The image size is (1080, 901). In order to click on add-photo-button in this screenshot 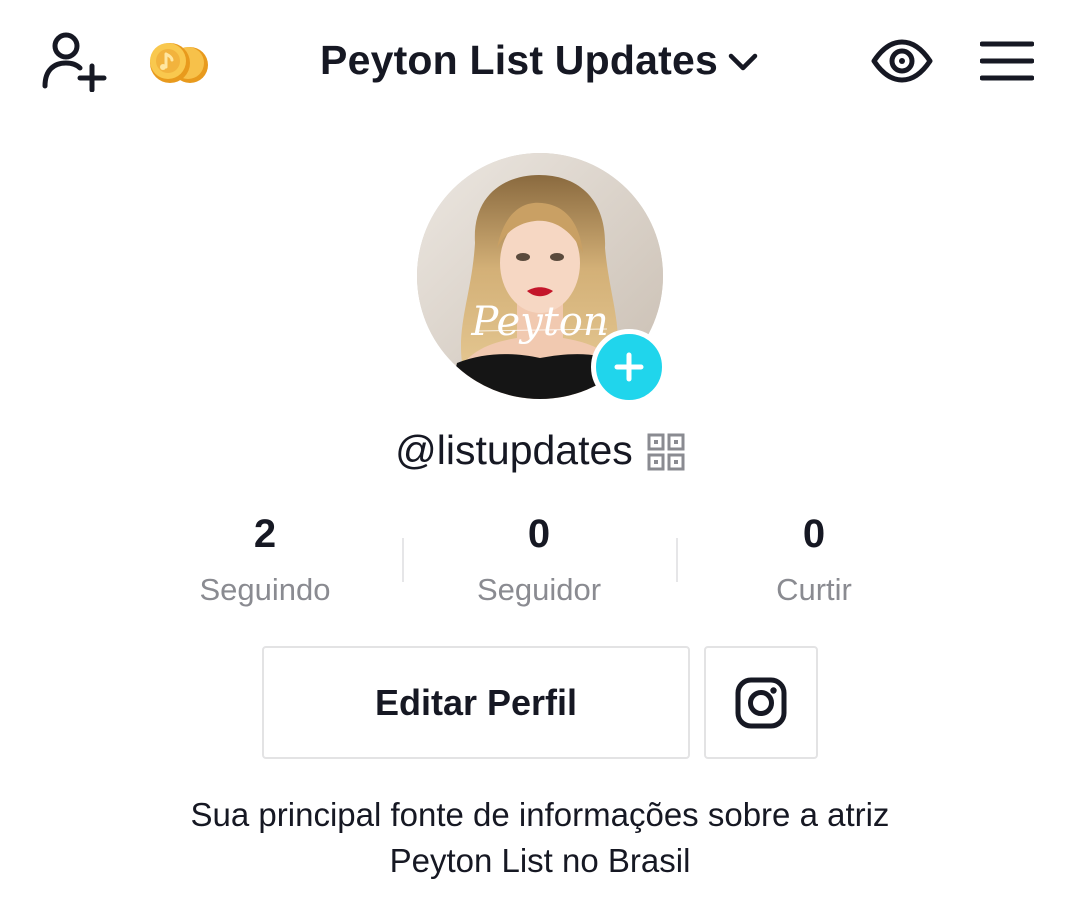, I will do `click(629, 367)`.